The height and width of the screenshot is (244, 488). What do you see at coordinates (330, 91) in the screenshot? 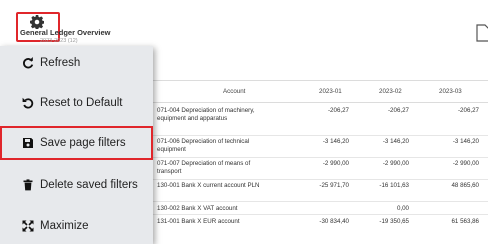
I see `column-header-2023-01: 2023-01` at bounding box center [330, 91].